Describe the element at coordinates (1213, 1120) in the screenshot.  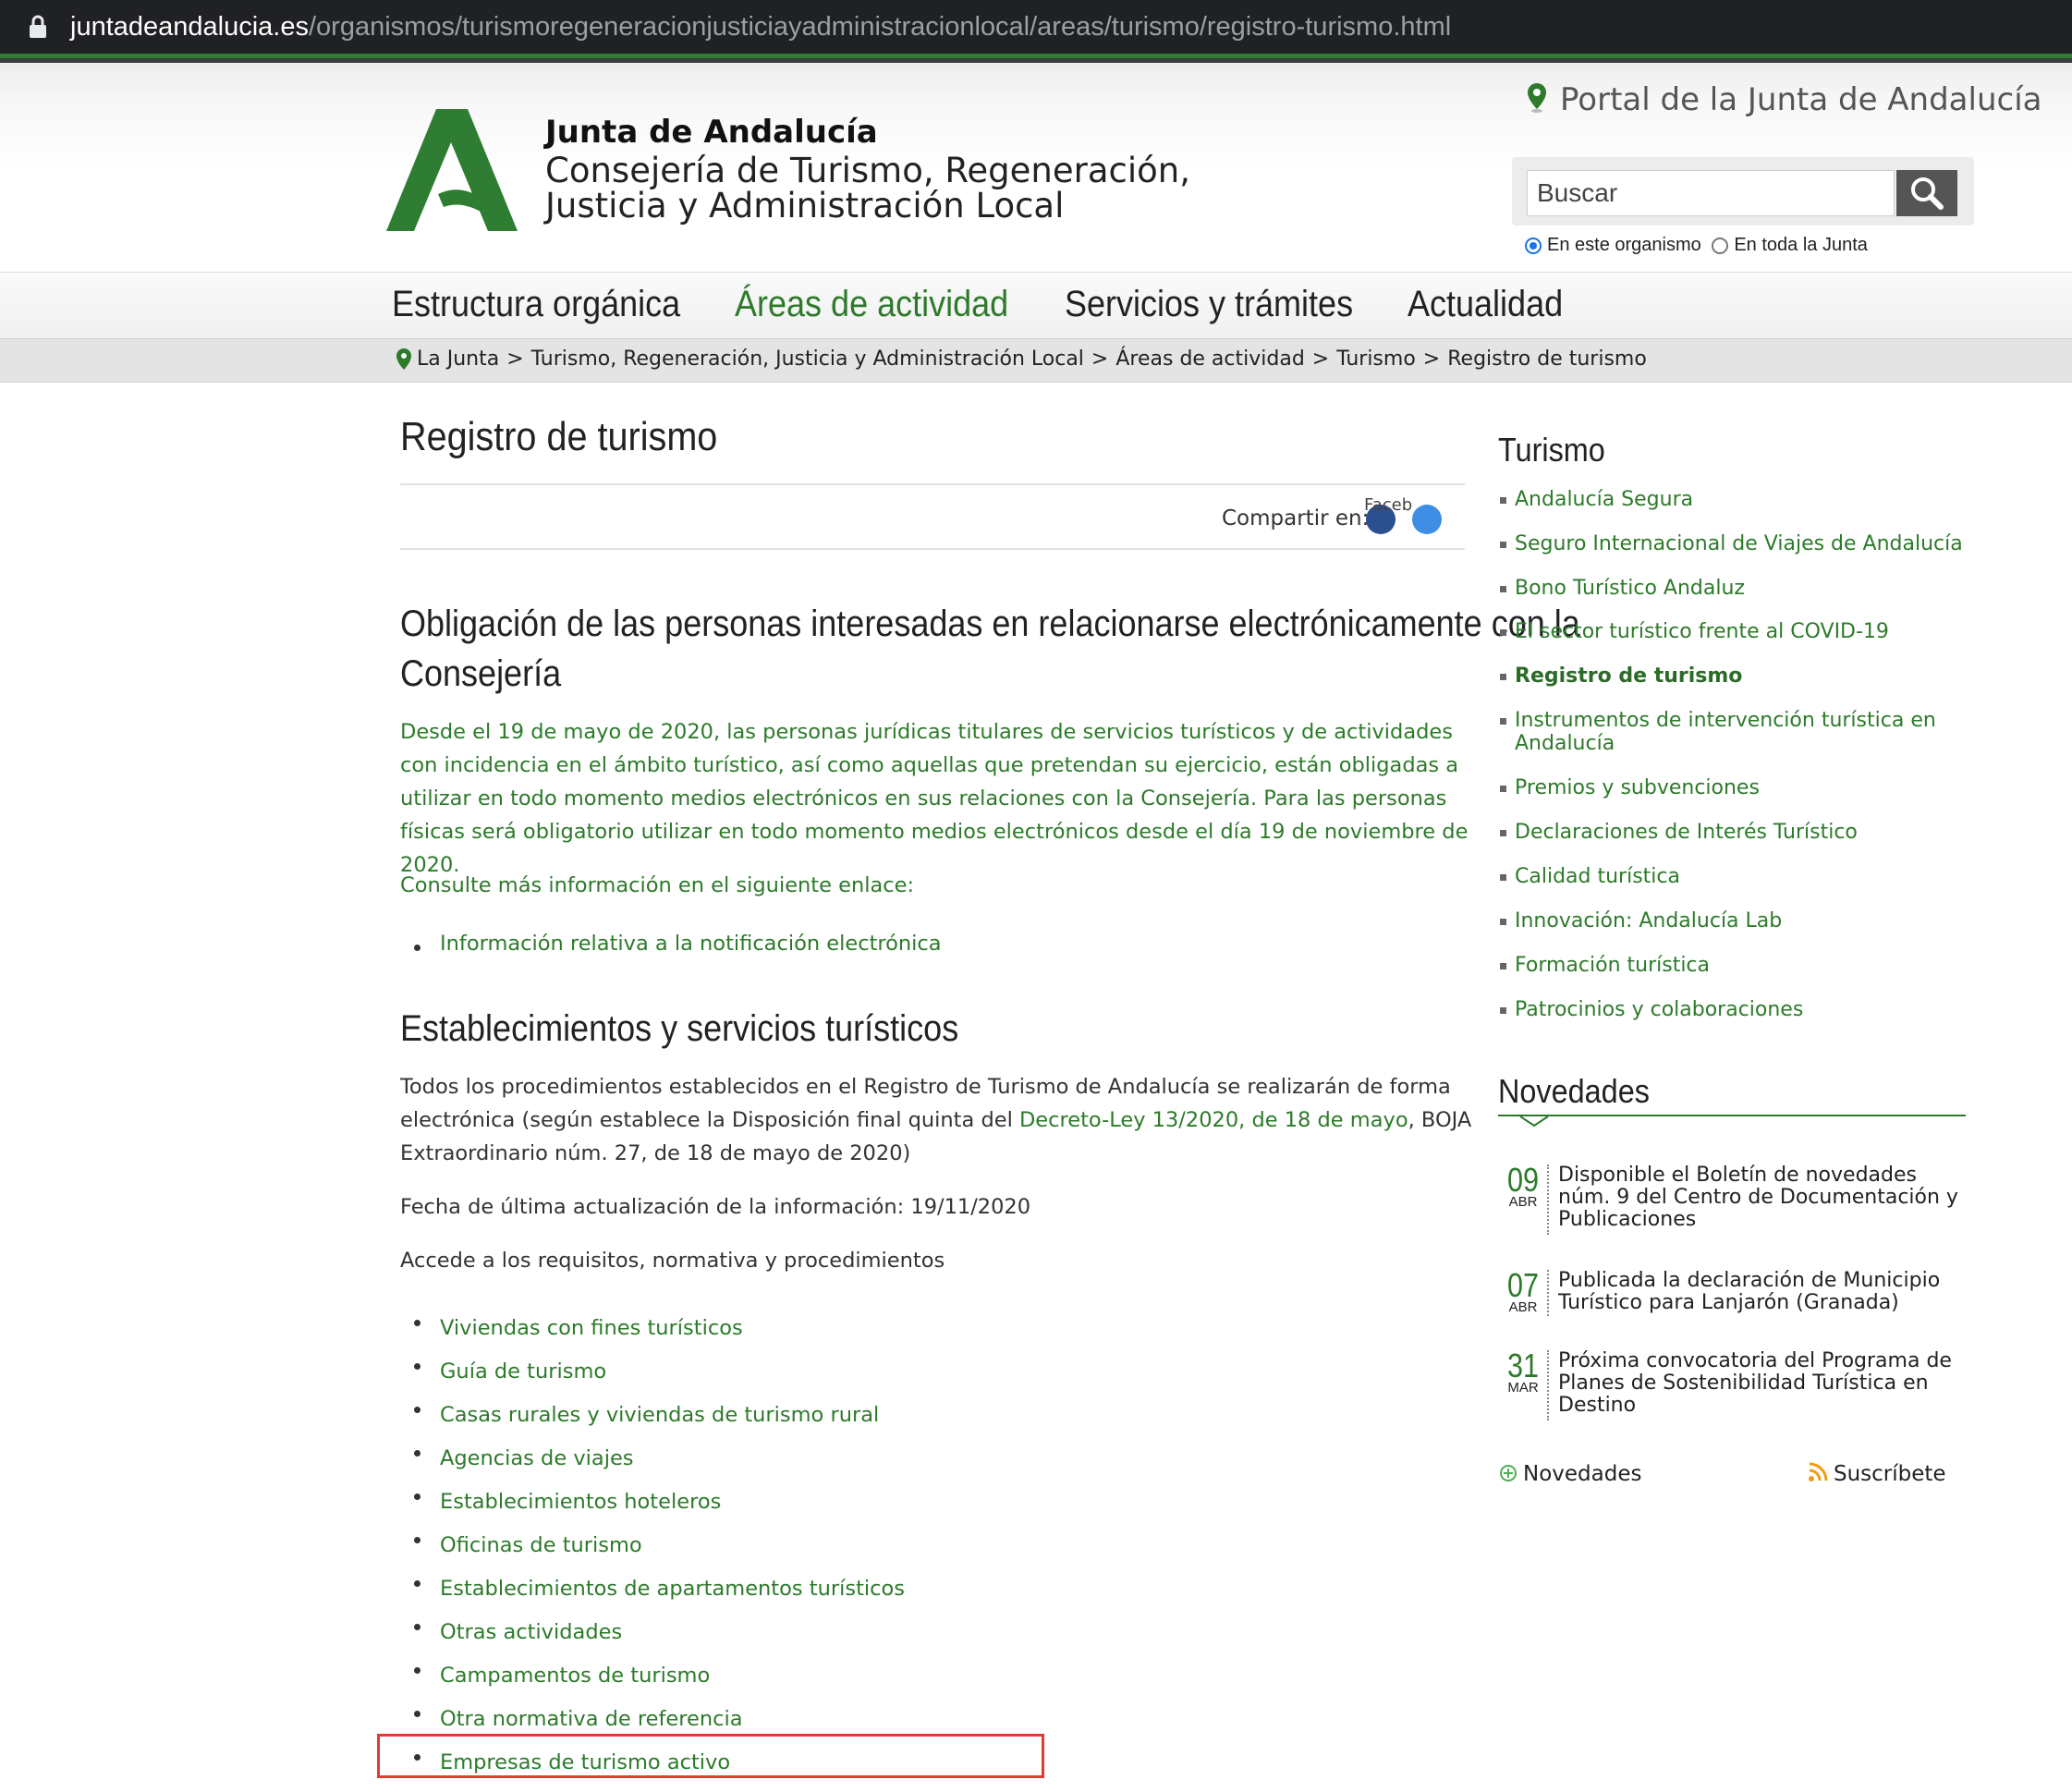
I see `decreto-ley-link: Decreto-Ley 13/2020, de 18 de mayo` at that location.